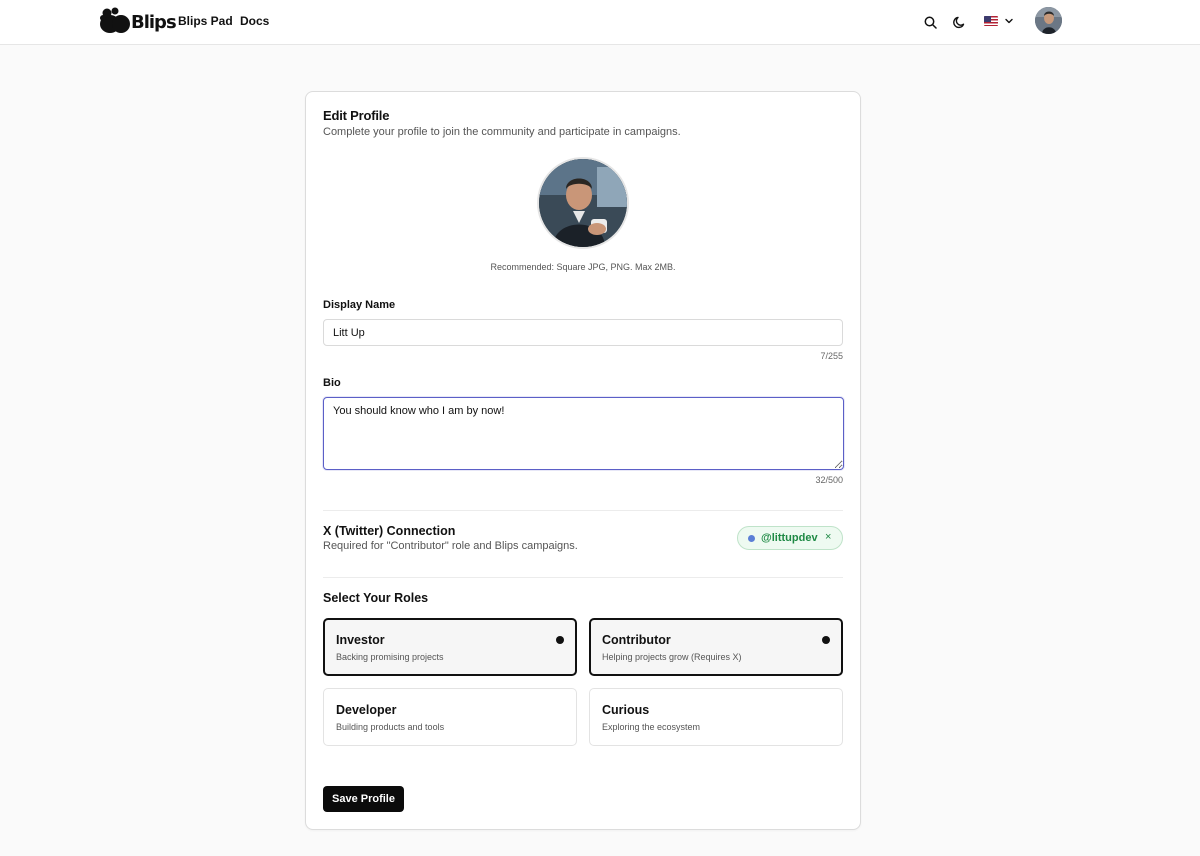  What do you see at coordinates (626, 710) in the screenshot?
I see `role-name: Curious` at bounding box center [626, 710].